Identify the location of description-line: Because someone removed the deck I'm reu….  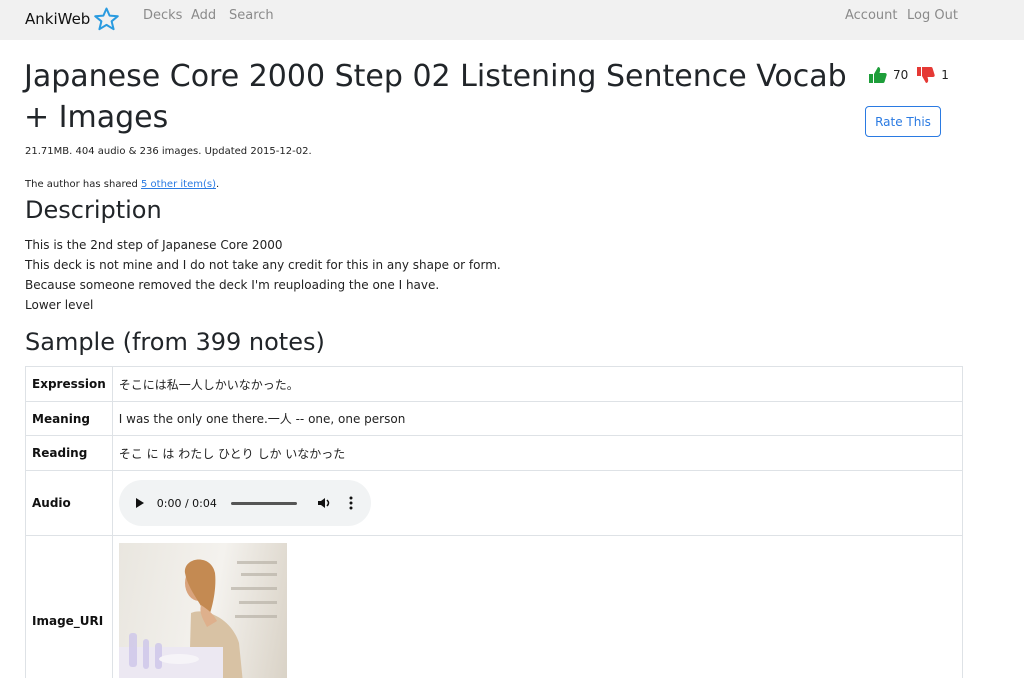
(232, 285).